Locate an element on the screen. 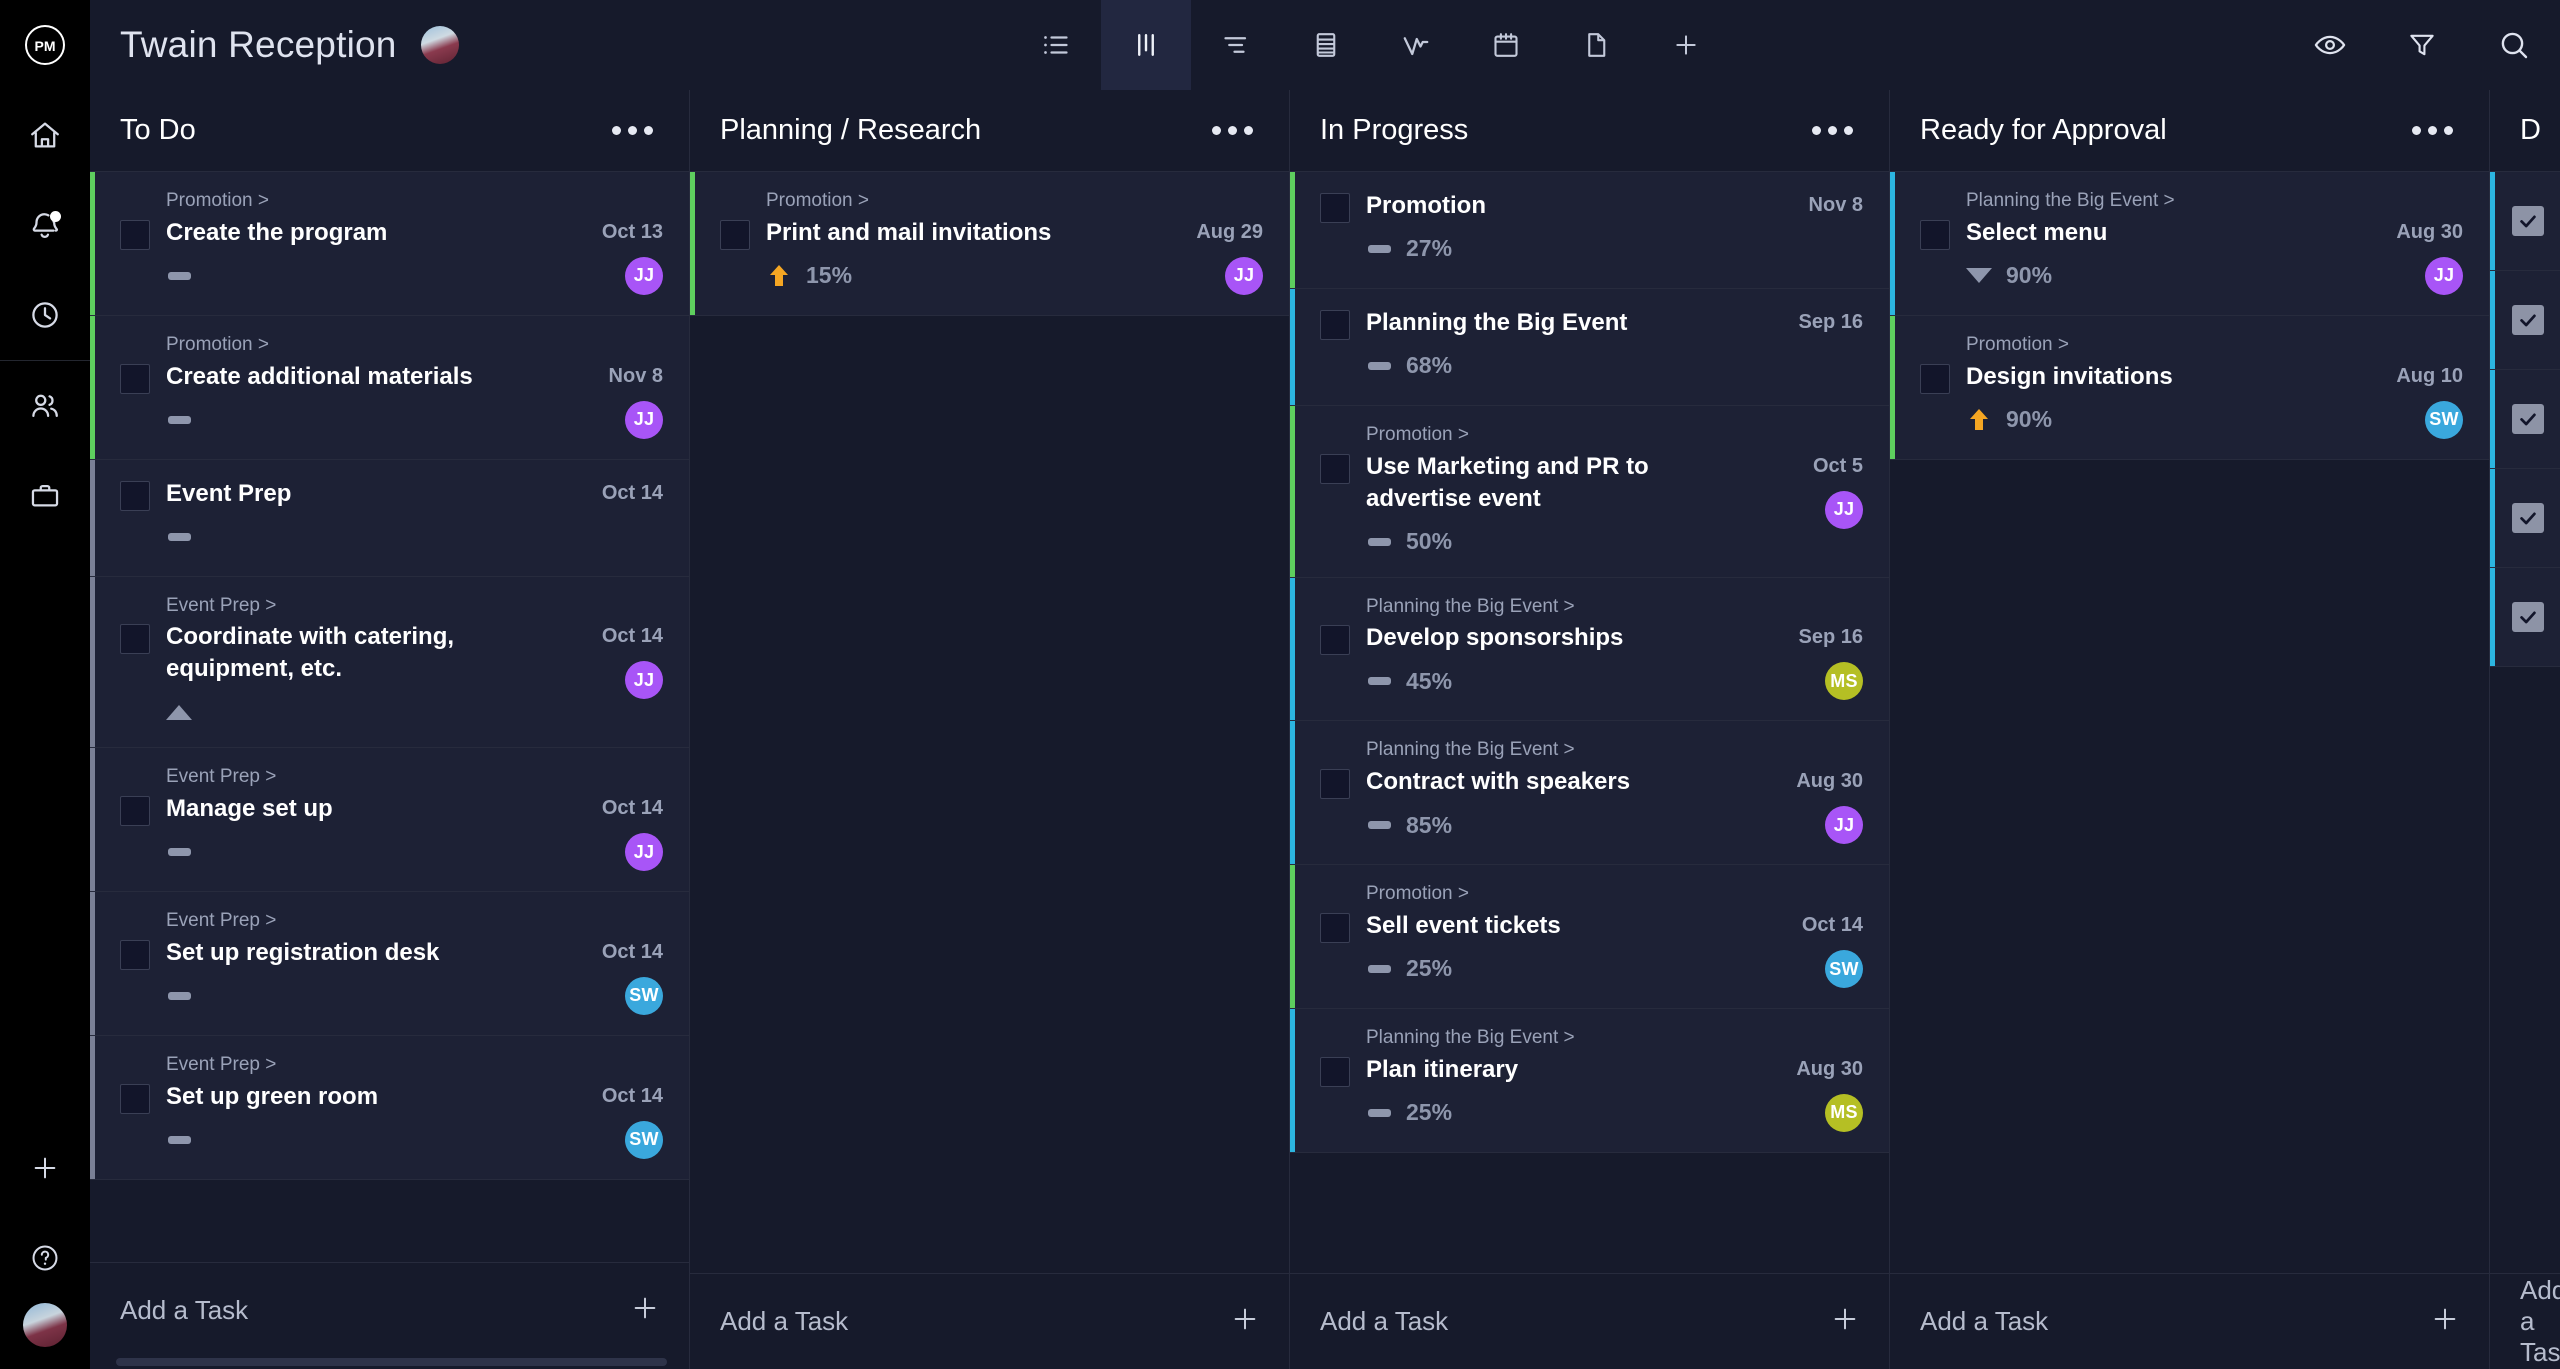 The width and height of the screenshot is (2560, 1369). card-title: Set up registration desk is located at coordinates (362, 953).